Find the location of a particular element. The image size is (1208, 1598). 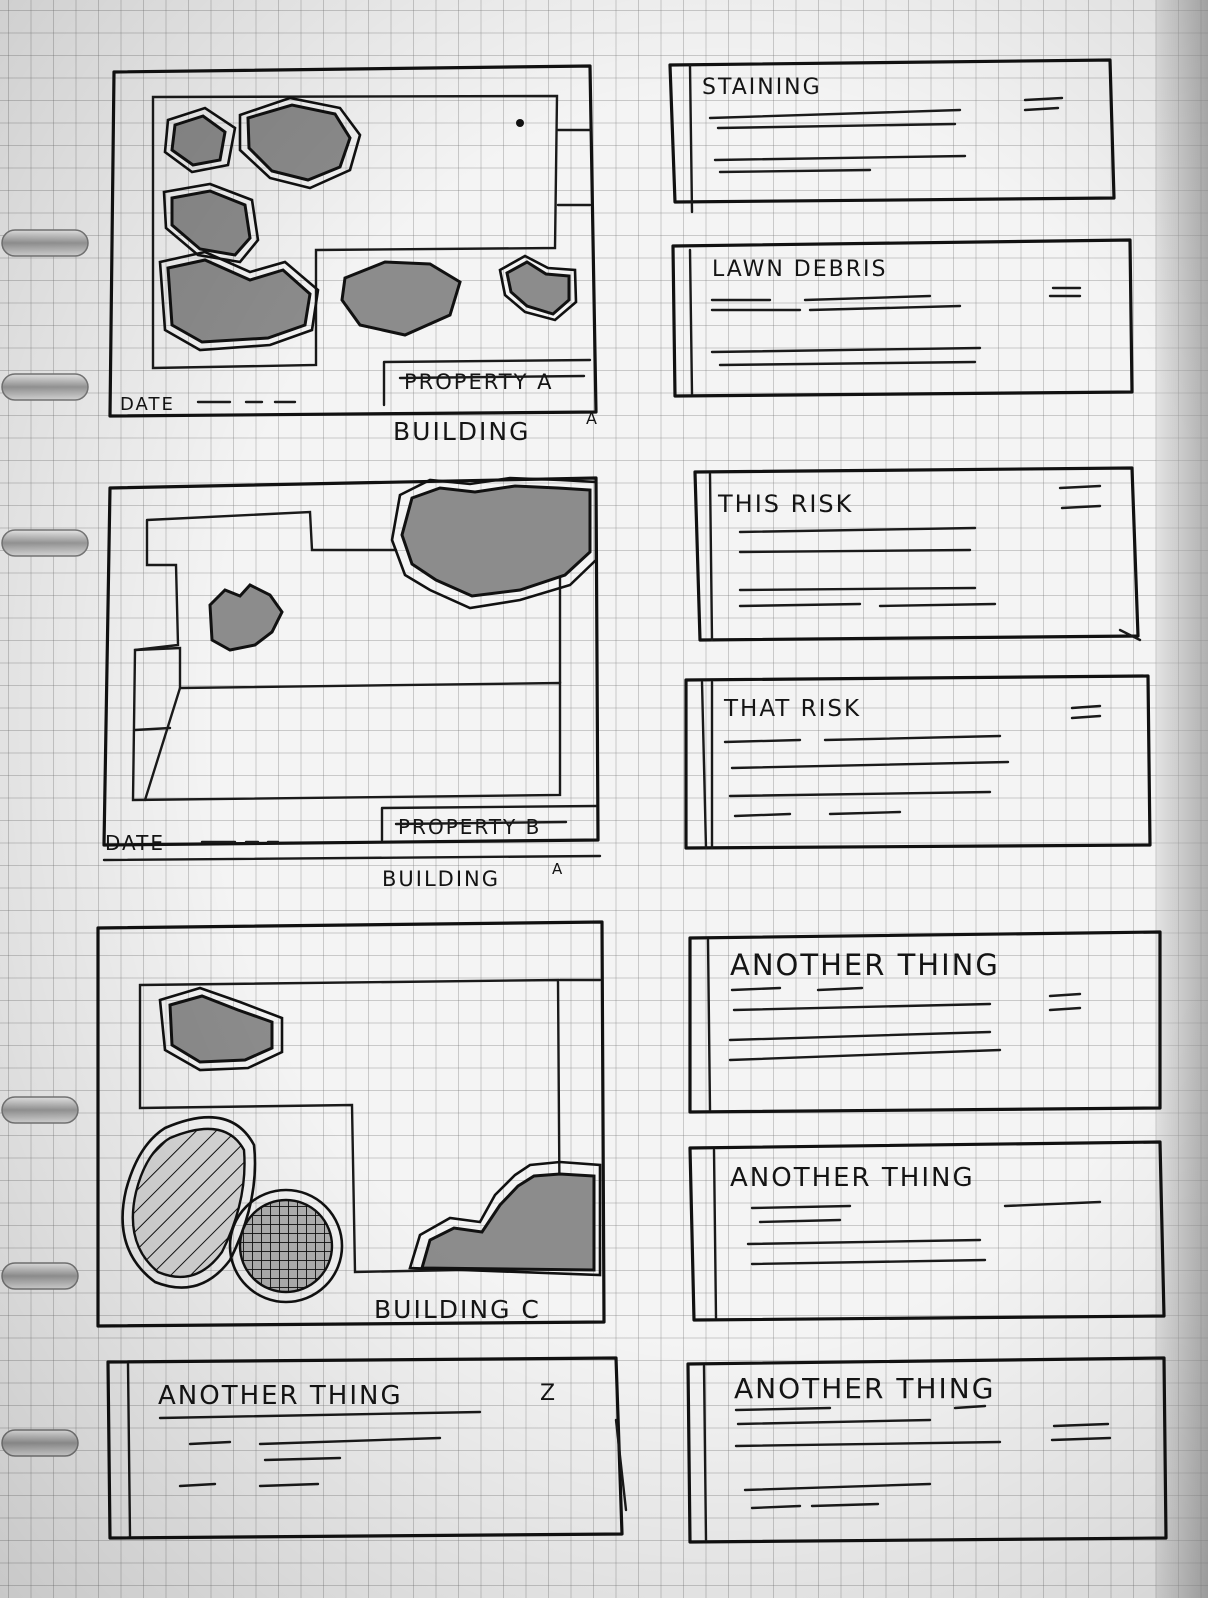

card-mark: Z is located at coordinates (548, 1393).